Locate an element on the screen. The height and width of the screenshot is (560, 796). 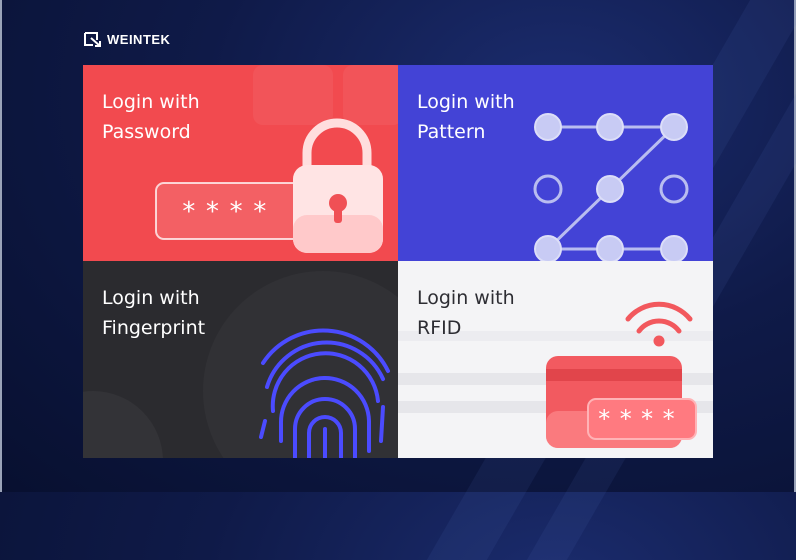
weintek-logo: WEINTEK is located at coordinates (126, 39).